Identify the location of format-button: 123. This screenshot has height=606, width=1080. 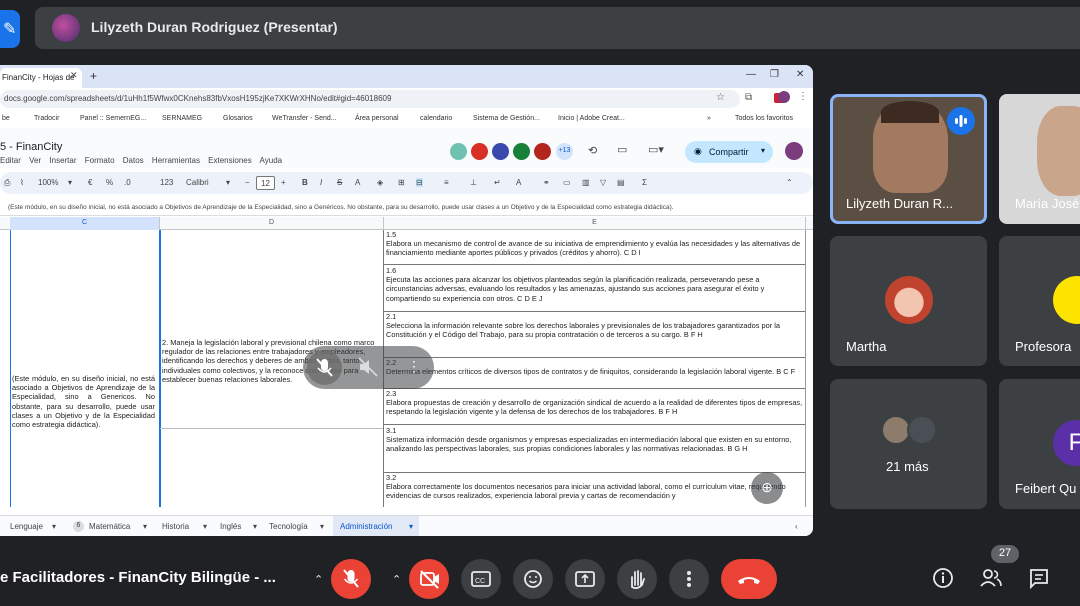
(166, 182).